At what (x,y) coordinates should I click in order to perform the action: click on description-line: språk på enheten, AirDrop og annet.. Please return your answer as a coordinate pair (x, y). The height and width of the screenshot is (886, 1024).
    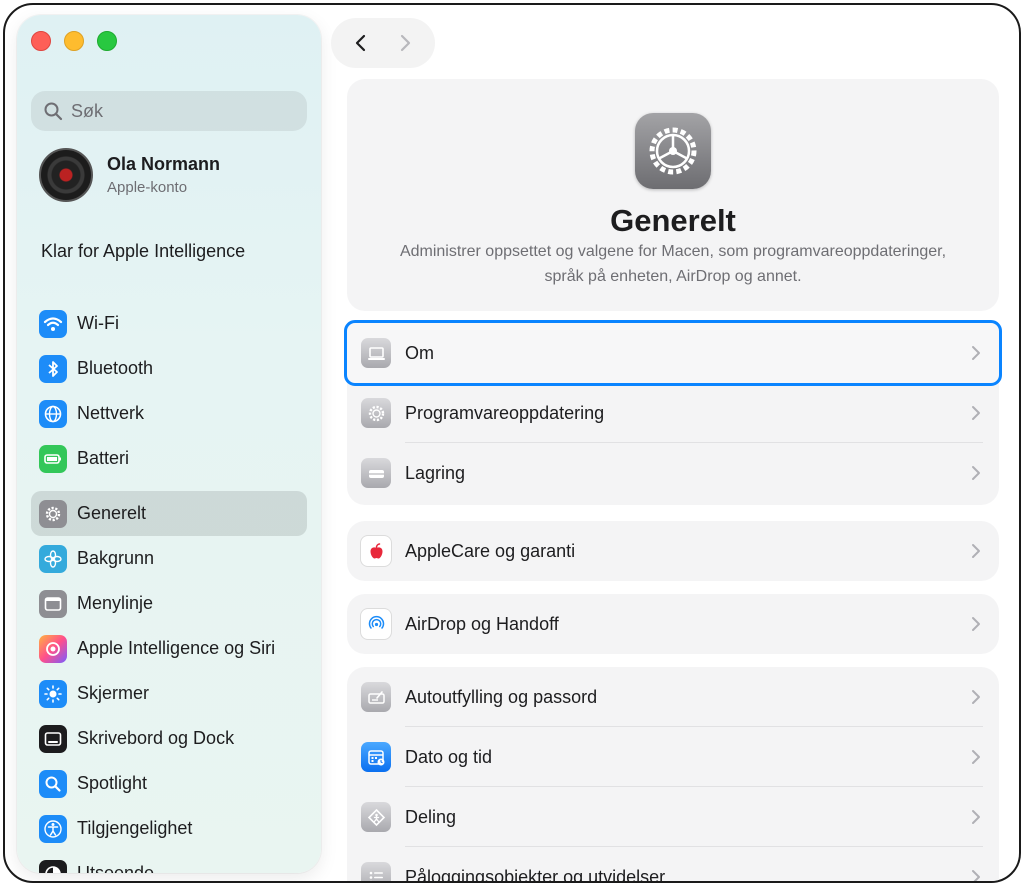
    Looking at the image, I should click on (673, 276).